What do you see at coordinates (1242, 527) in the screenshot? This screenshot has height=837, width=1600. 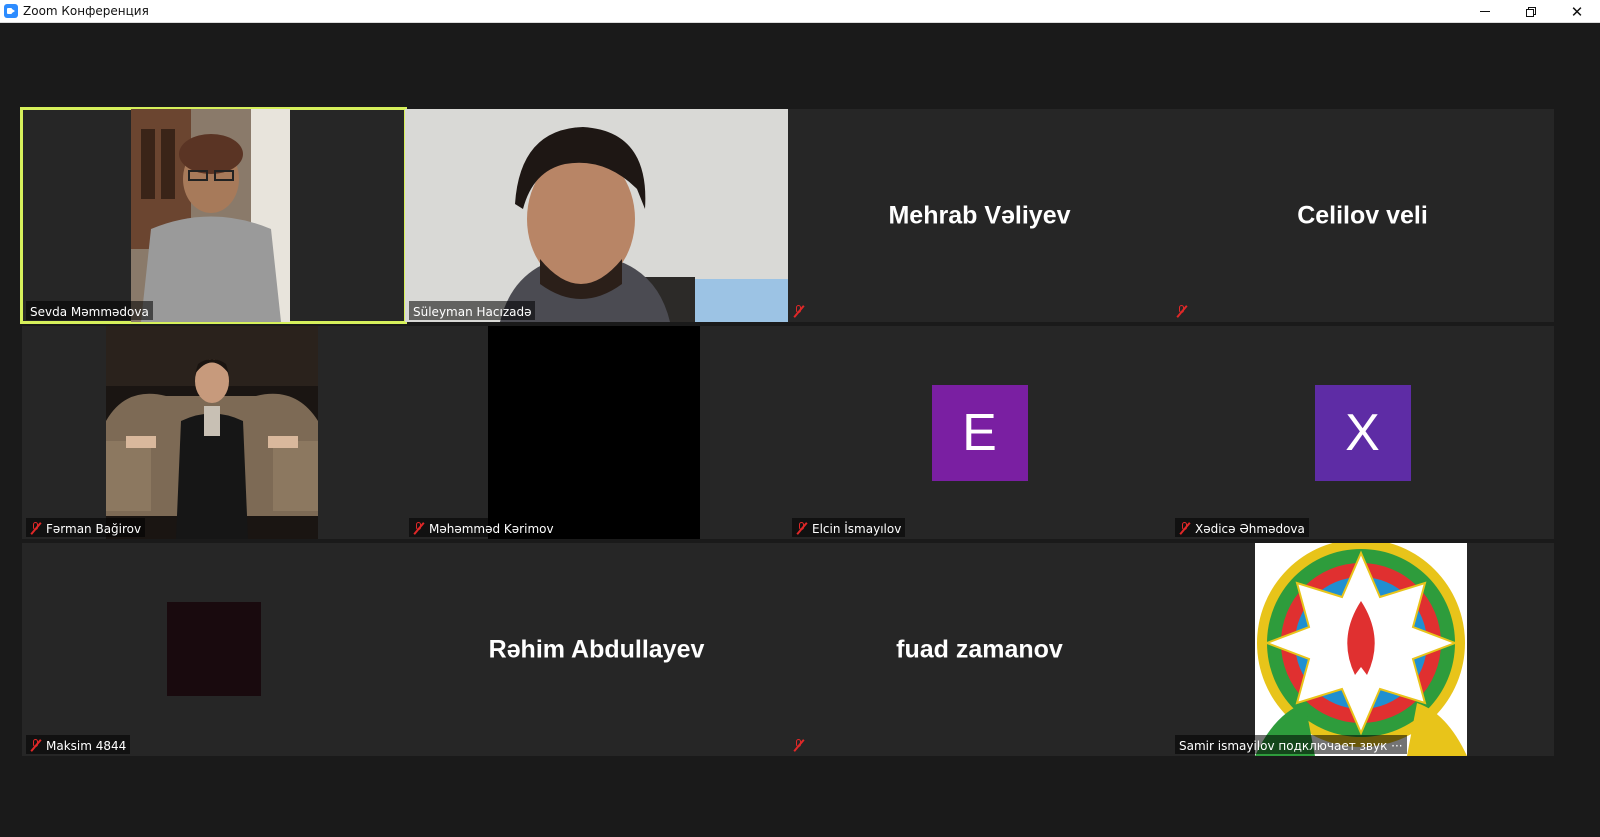 I see `participant-label: Xədicə Əhmədova` at bounding box center [1242, 527].